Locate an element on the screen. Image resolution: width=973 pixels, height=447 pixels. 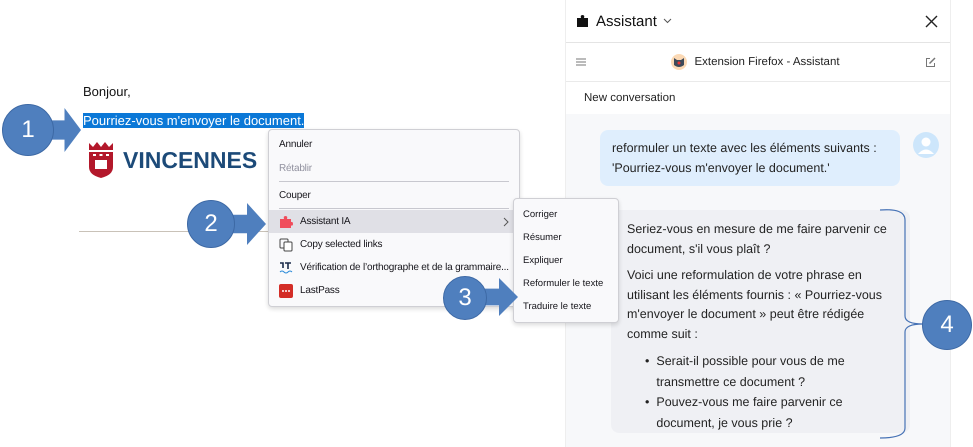
avatar-icon is located at coordinates (926, 145).